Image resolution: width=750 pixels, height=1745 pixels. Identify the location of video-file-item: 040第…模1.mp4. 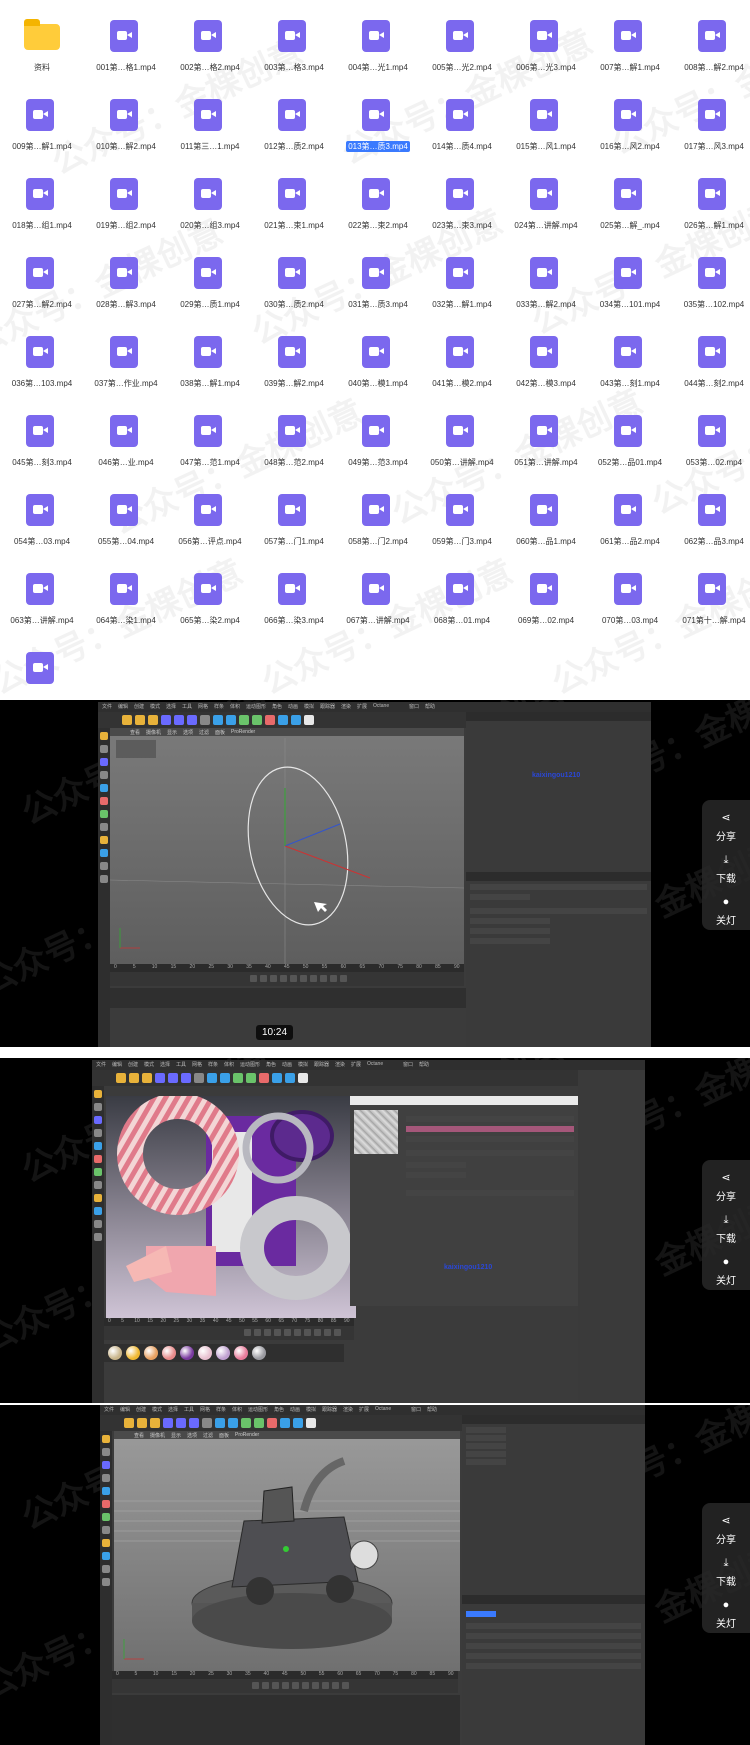
(378, 354).